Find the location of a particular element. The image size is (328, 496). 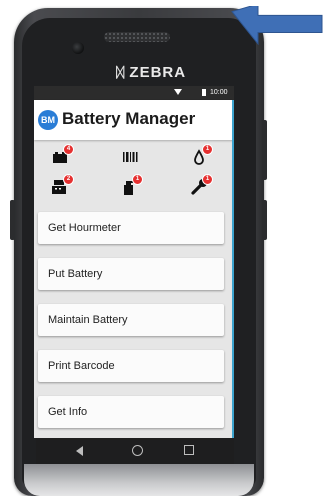

barcode-icon is located at coordinates (131, 156).